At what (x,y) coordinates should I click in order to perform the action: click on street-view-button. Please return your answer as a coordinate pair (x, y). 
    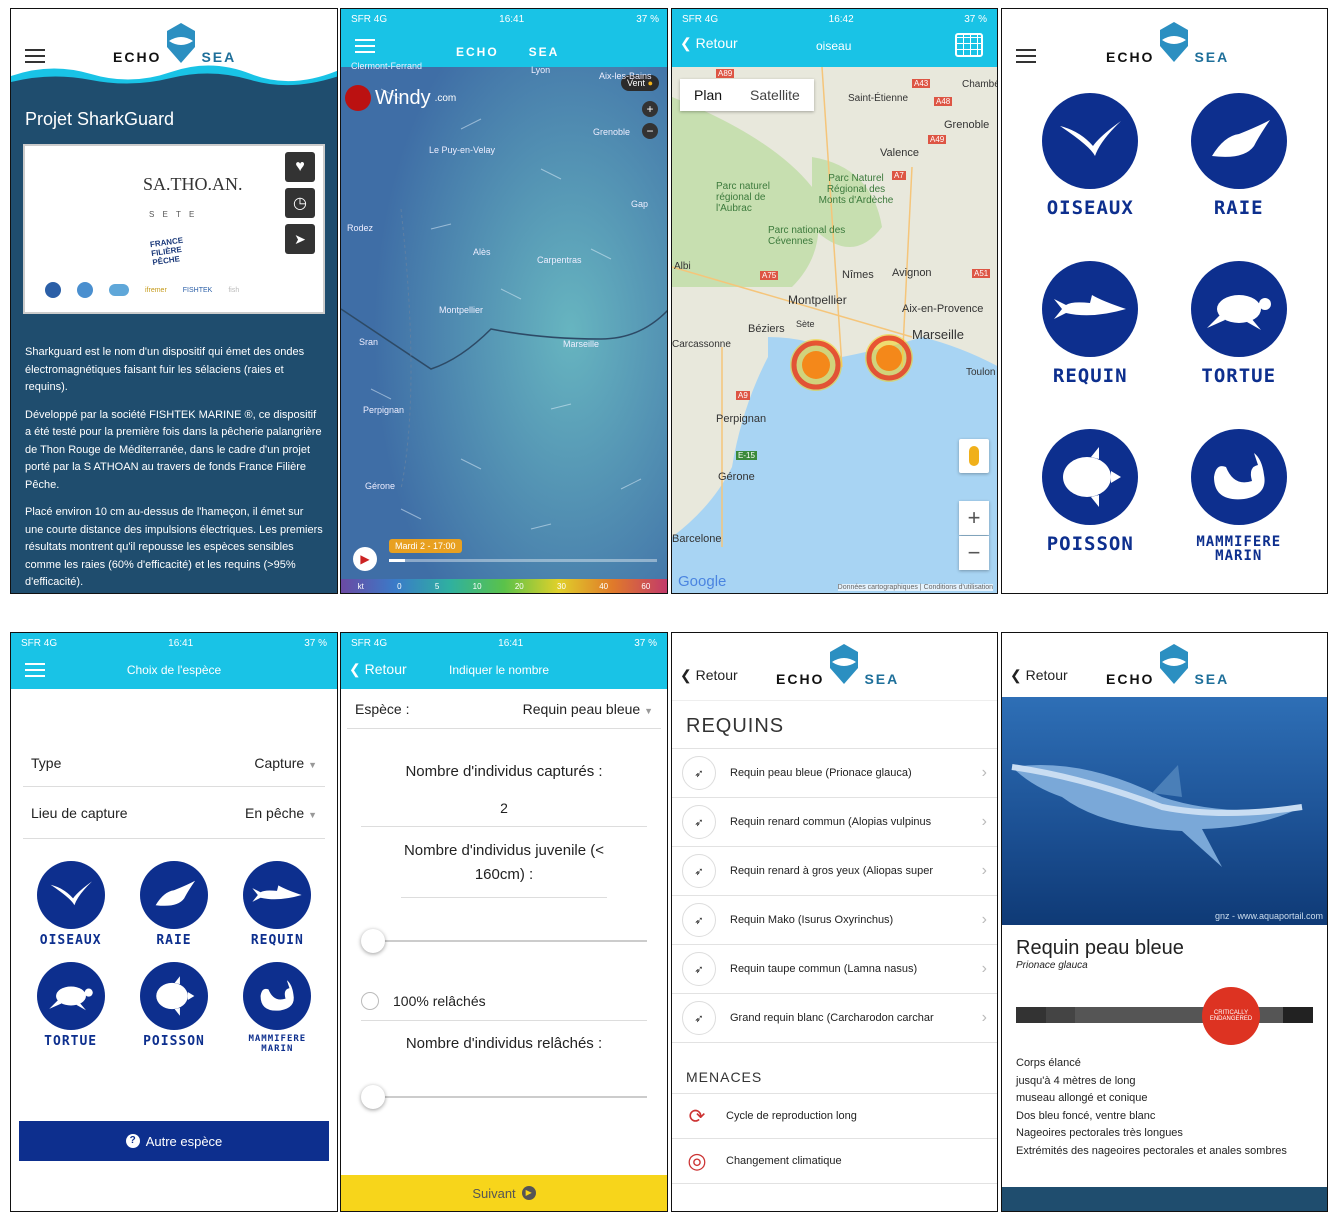
    Looking at the image, I should click on (974, 456).